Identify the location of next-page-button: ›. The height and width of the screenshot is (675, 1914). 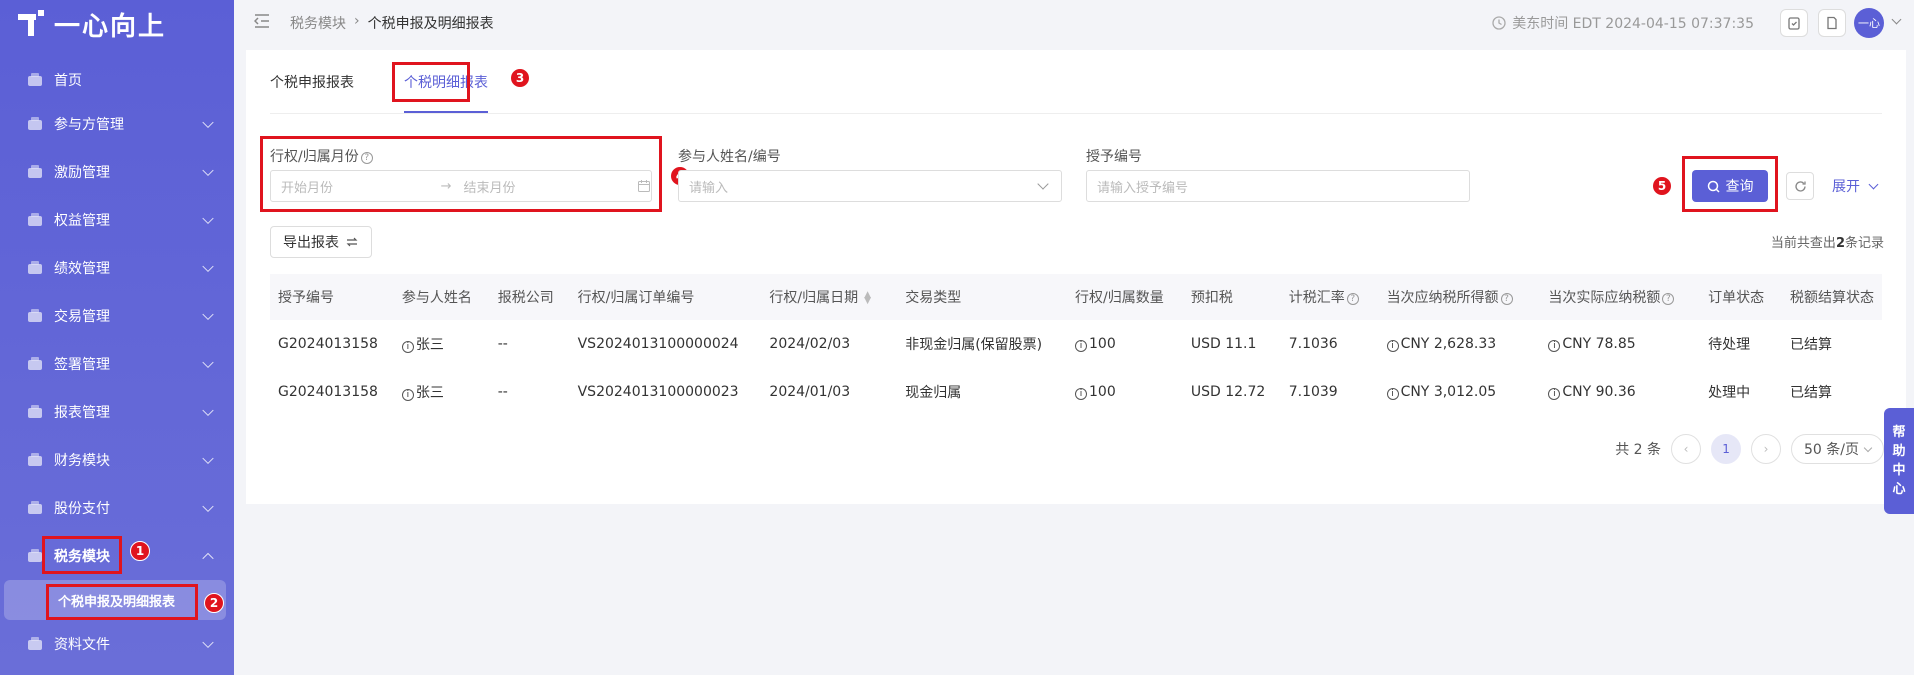
(1766, 449).